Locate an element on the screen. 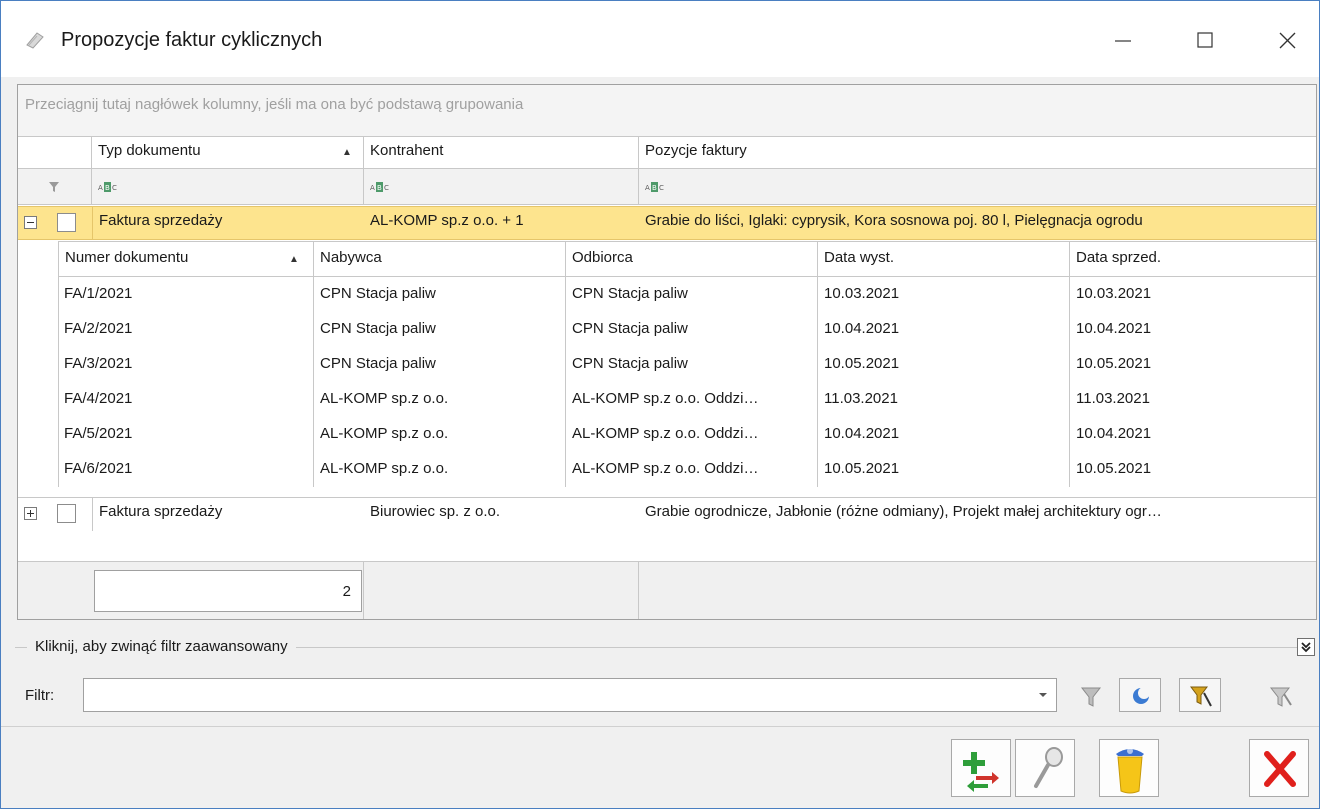  chevron-down-icon is located at coordinates (1043, 695).